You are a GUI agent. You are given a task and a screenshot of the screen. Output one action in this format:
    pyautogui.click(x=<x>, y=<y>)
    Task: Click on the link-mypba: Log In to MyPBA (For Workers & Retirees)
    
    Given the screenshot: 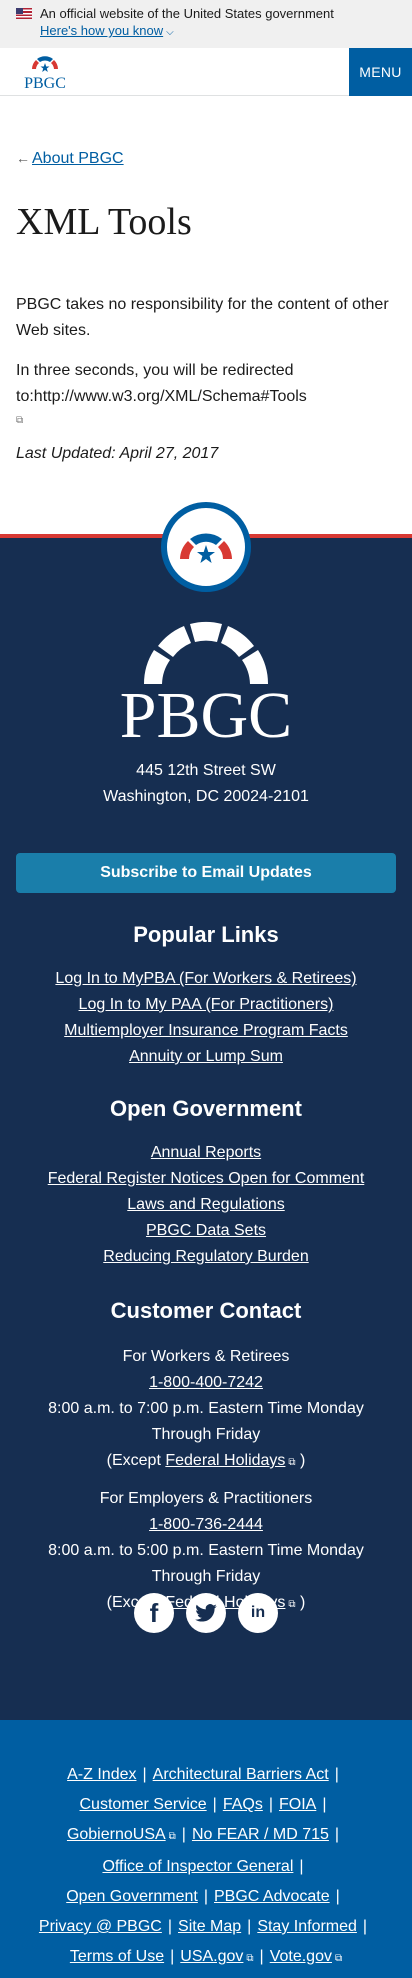 What is the action you would take?
    pyautogui.click(x=206, y=979)
    